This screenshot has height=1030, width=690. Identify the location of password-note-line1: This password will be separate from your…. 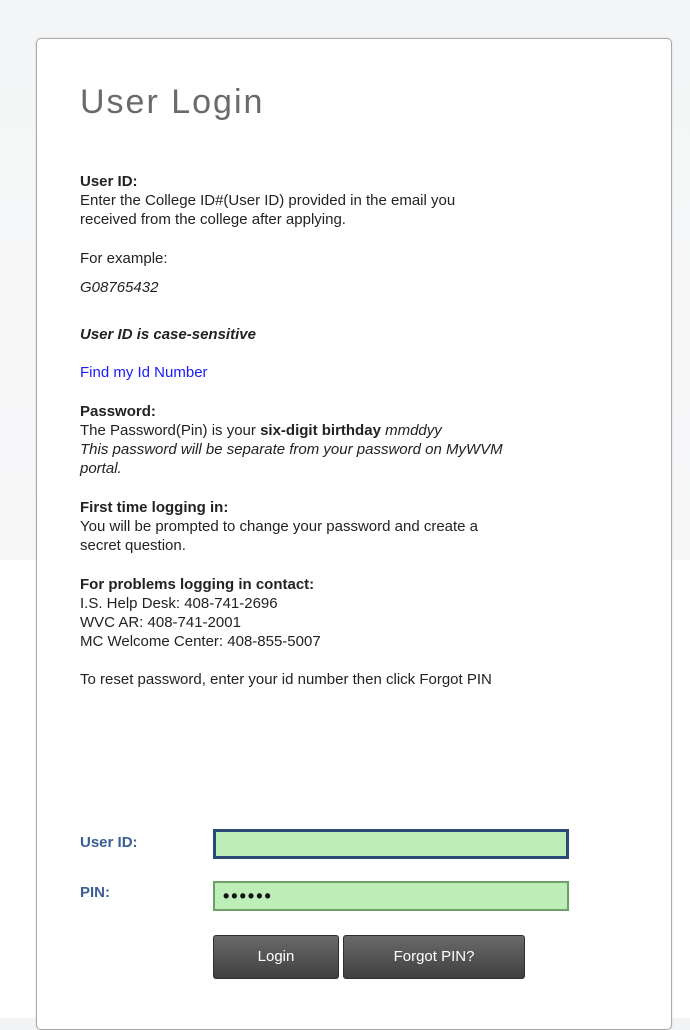
(291, 449).